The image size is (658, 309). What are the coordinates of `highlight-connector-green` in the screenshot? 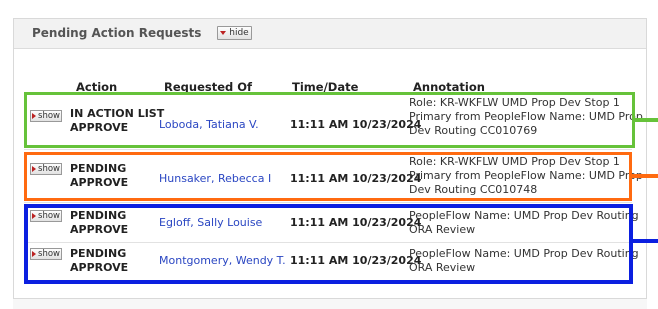 It's located at (646, 120).